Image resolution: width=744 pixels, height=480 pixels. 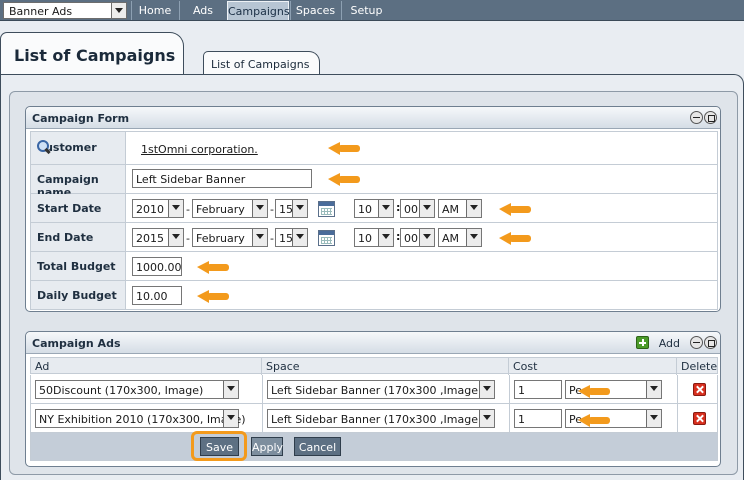 I want to click on start-year-select: 2010, so click(x=158, y=208).